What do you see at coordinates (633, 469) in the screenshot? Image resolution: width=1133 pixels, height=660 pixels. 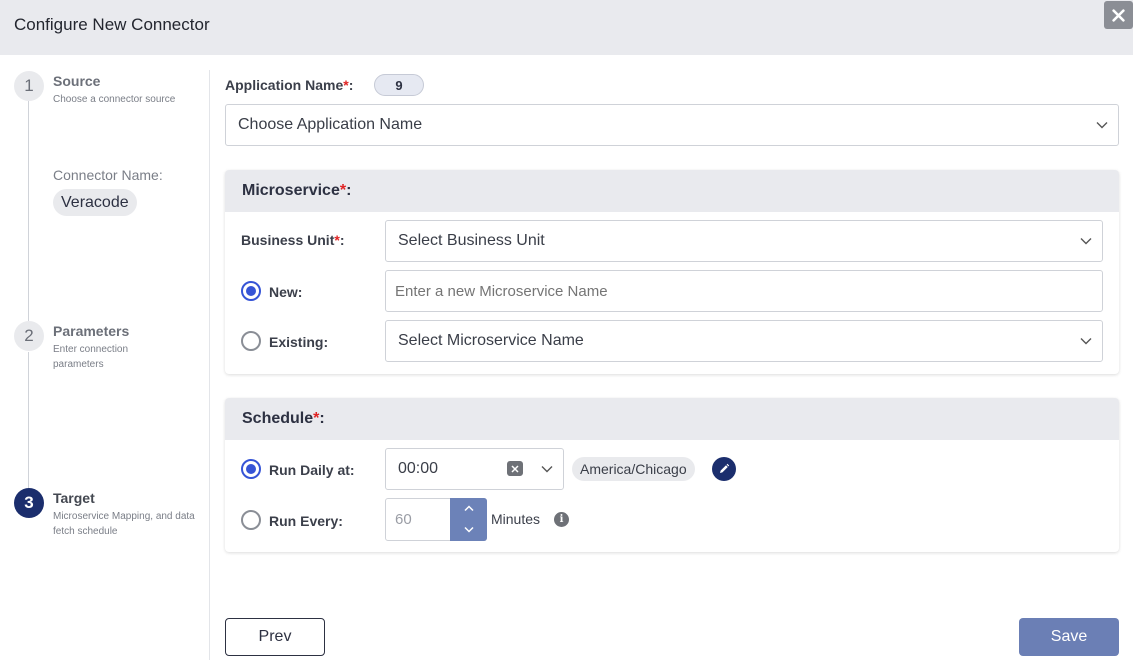 I see `timezone-chip: America/Chicago` at bounding box center [633, 469].